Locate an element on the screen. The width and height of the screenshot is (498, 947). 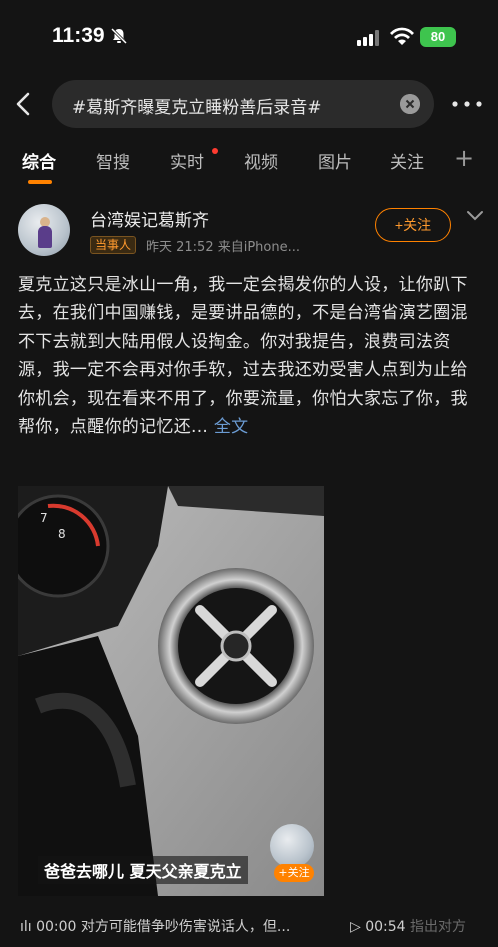
avatar is located at coordinates (44, 230).